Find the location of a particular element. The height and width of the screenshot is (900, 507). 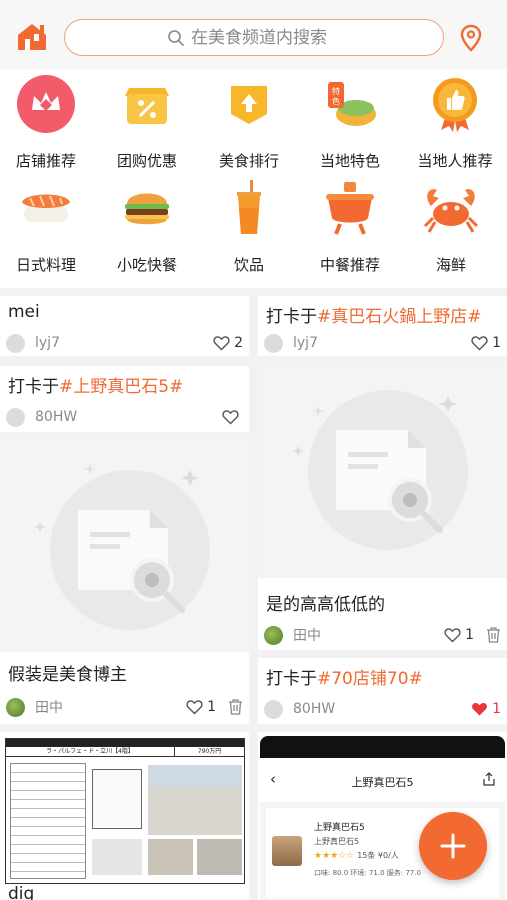

listing-name: ラ・パルフェ・ド・立川【4階】 is located at coordinates (90, 751).